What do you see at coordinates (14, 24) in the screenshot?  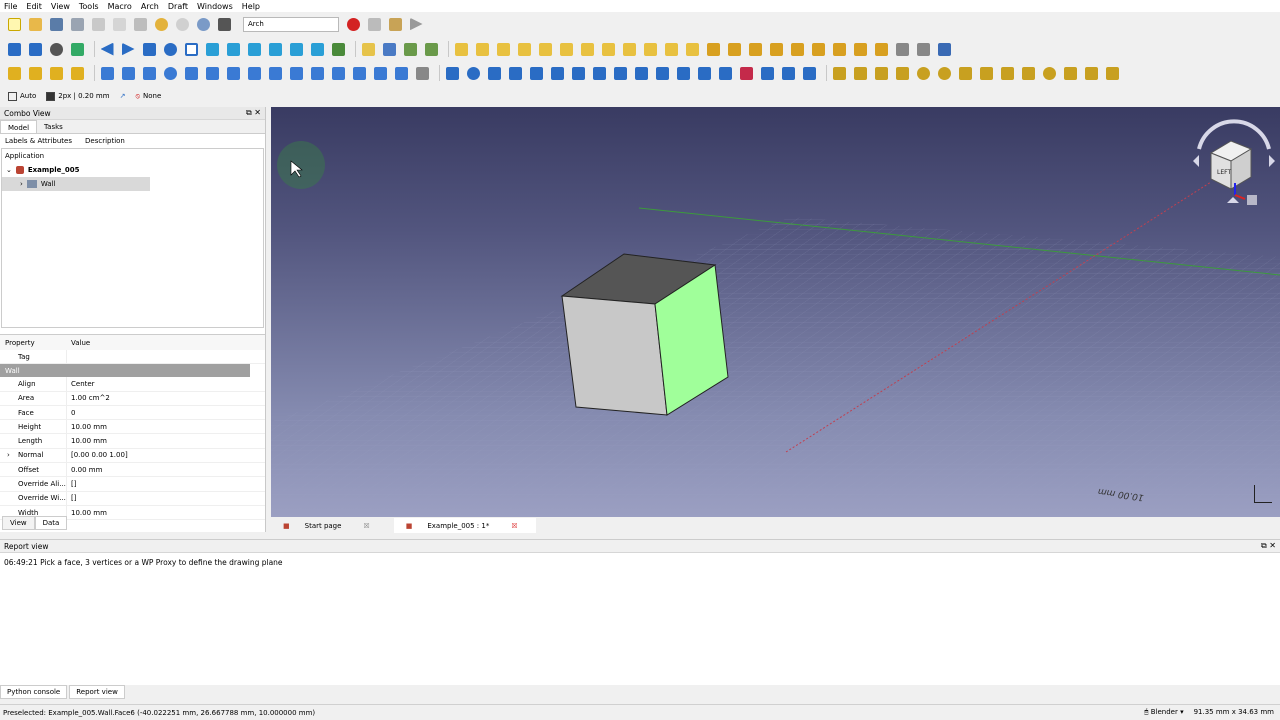 I see `new-document-icon` at bounding box center [14, 24].